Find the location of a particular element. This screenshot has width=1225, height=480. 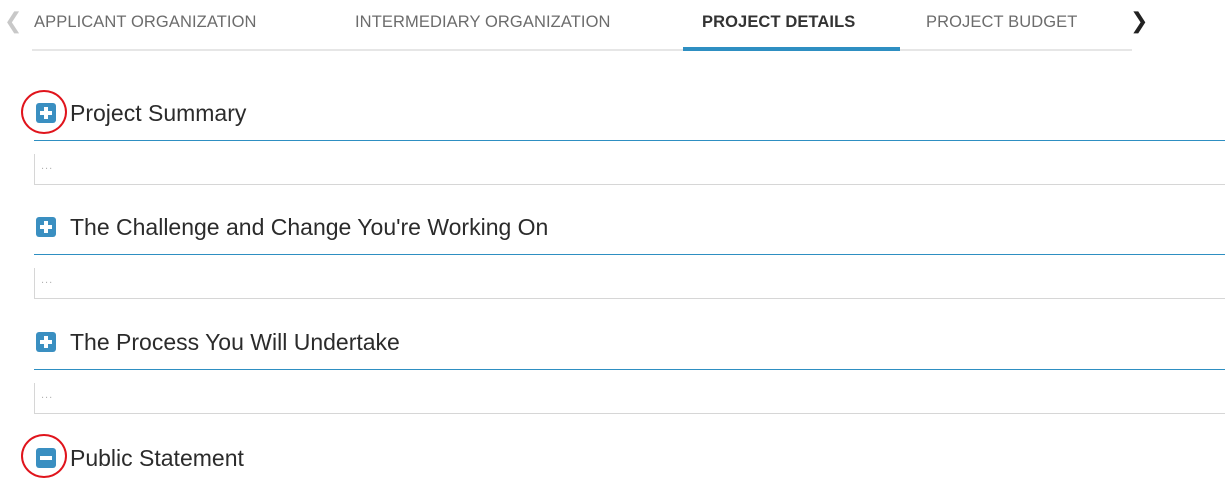

section-title: The Process You Will Undertake is located at coordinates (235, 342).